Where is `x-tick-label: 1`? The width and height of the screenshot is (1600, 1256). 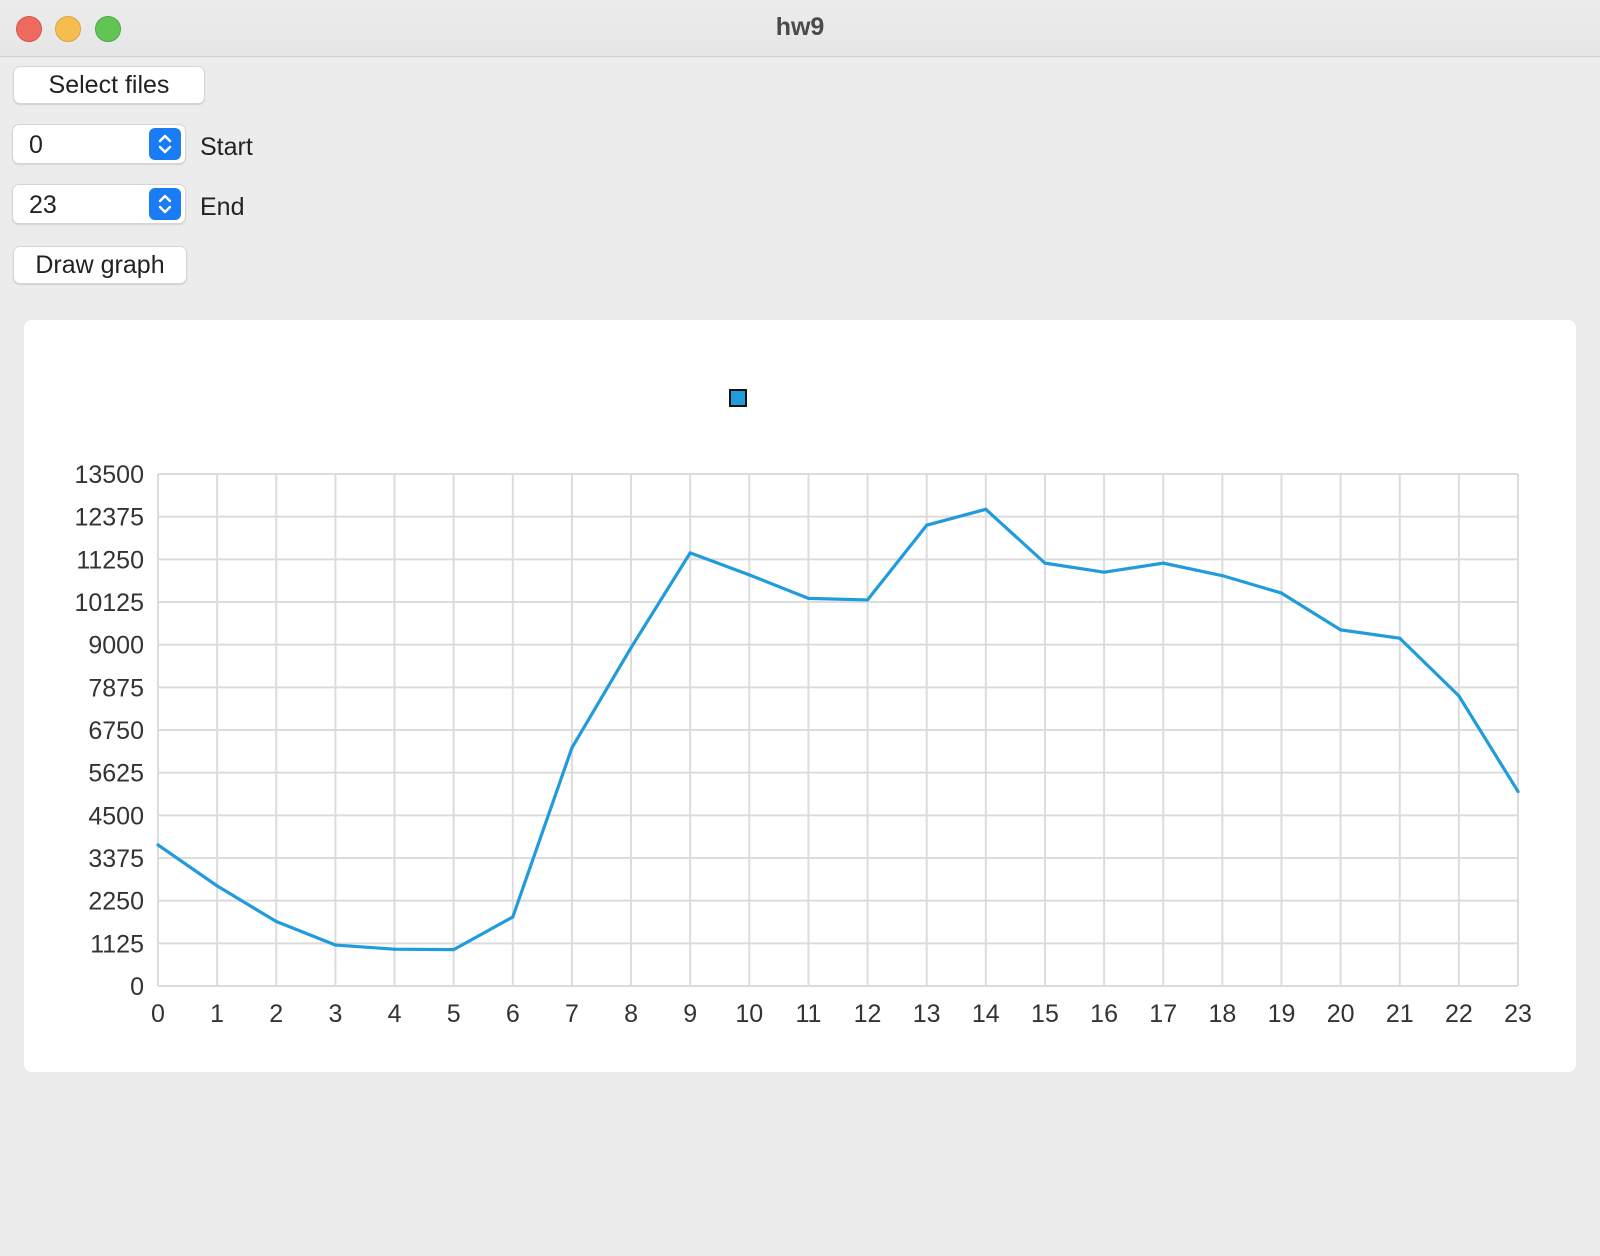 x-tick-label: 1 is located at coordinates (217, 1014).